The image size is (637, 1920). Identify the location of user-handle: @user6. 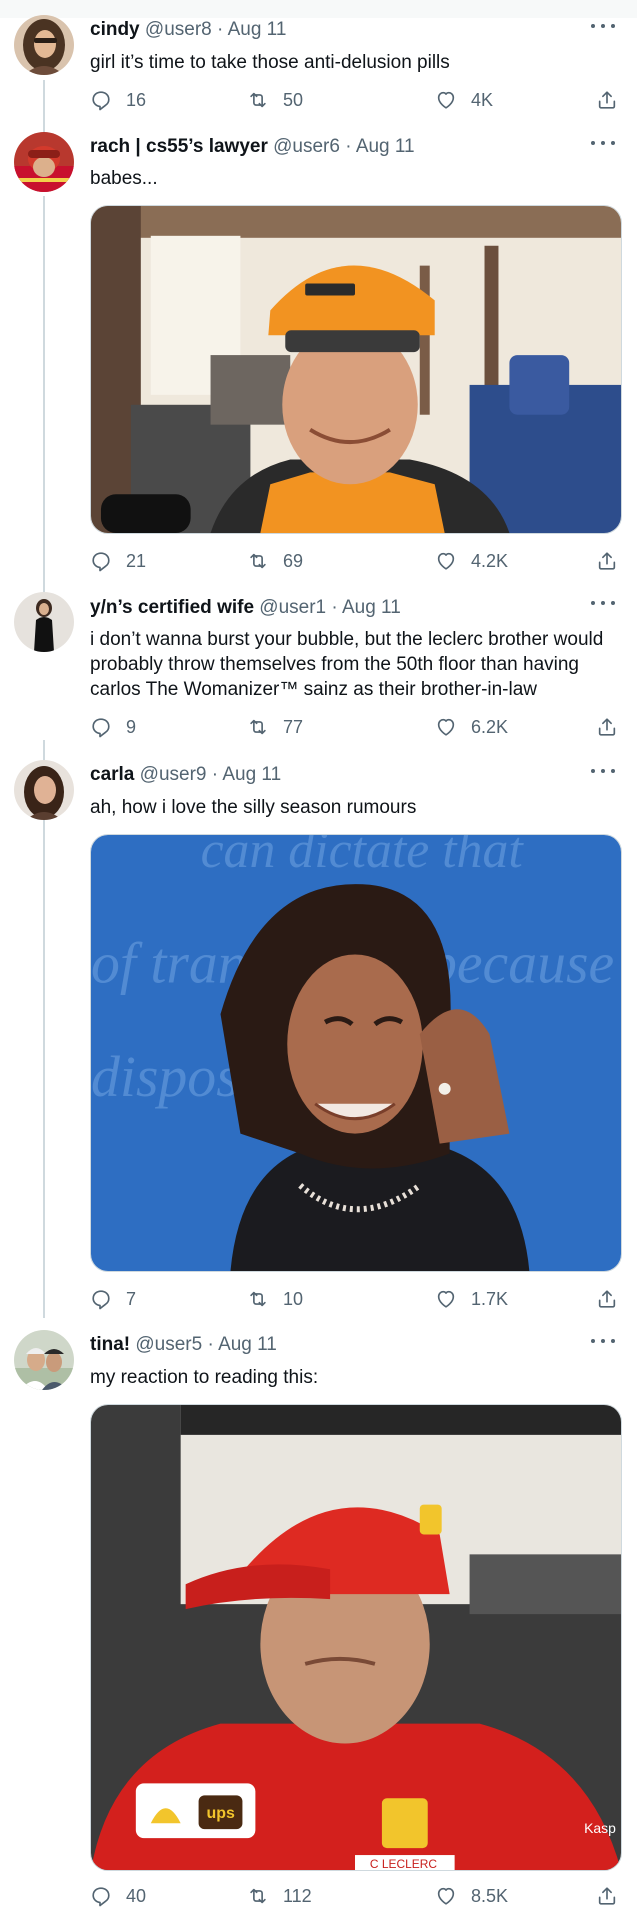
(306, 146).